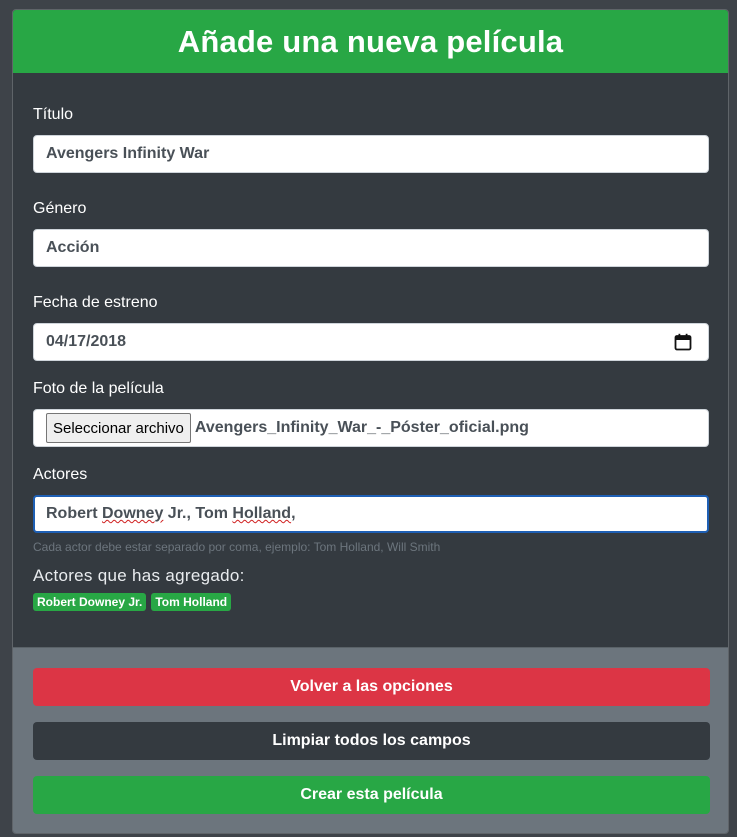 The height and width of the screenshot is (837, 737). What do you see at coordinates (139, 575) in the screenshot?
I see `added-actors-title: Actores que has agregado:` at bounding box center [139, 575].